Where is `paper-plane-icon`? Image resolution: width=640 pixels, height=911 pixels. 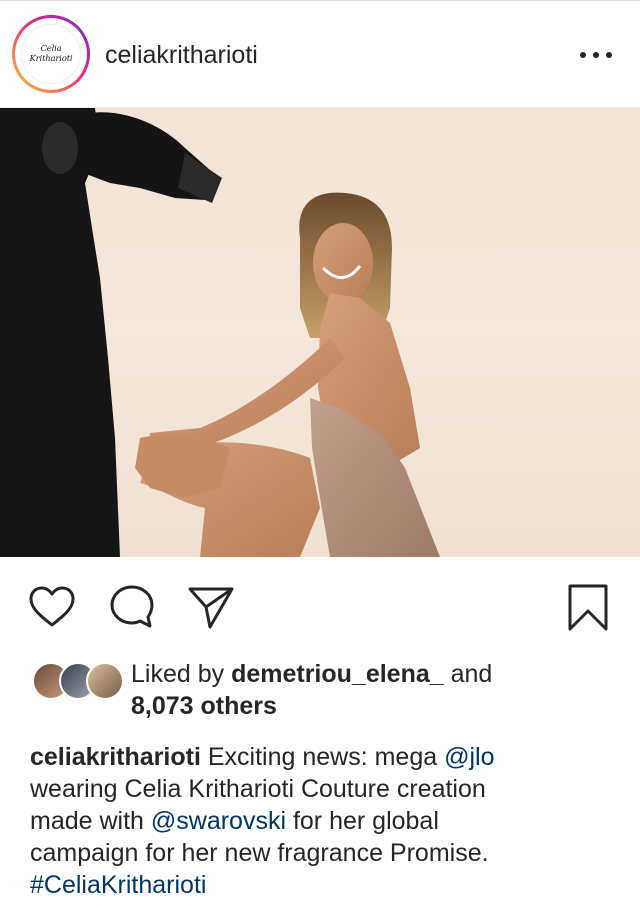 paper-plane-icon is located at coordinates (211, 609).